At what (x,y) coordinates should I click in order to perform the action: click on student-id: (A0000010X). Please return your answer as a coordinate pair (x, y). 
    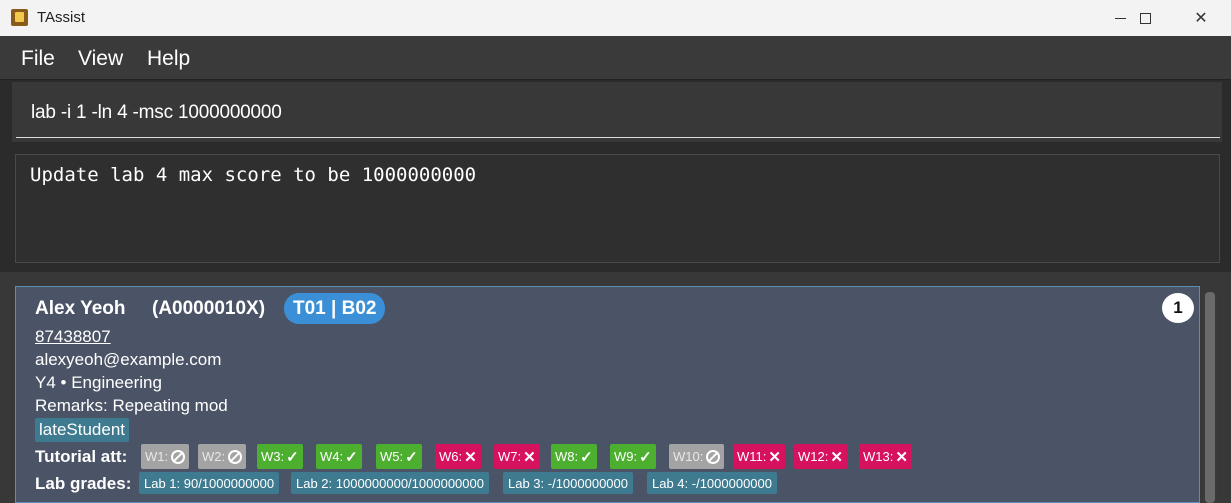
    Looking at the image, I should click on (209, 308).